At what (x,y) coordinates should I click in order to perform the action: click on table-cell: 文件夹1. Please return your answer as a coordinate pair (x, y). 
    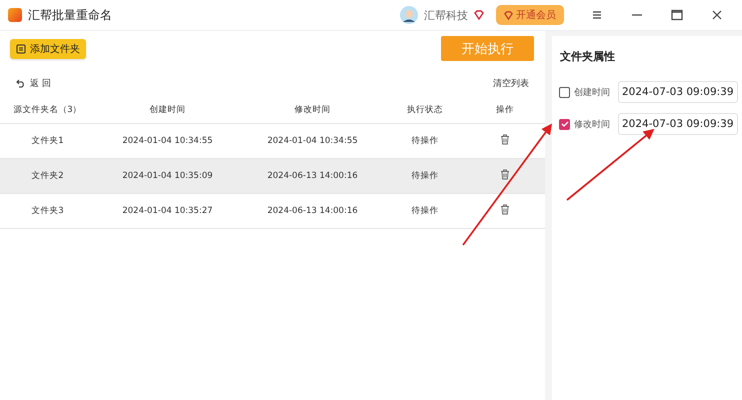
    Looking at the image, I should click on (47, 141).